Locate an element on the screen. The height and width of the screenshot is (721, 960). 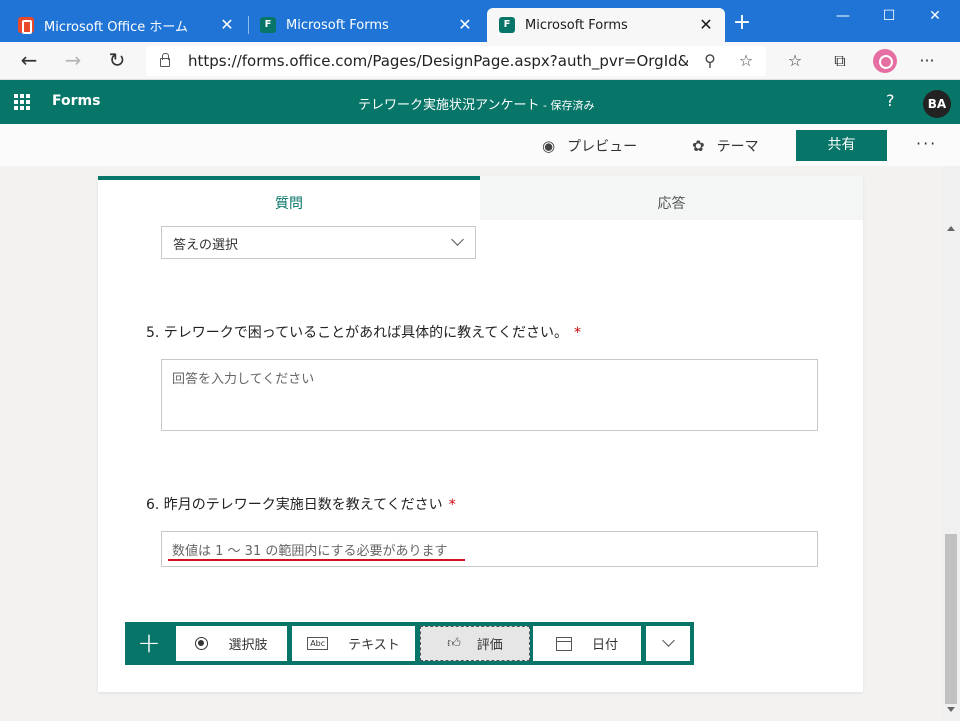
office-icon is located at coordinates (26, 25).